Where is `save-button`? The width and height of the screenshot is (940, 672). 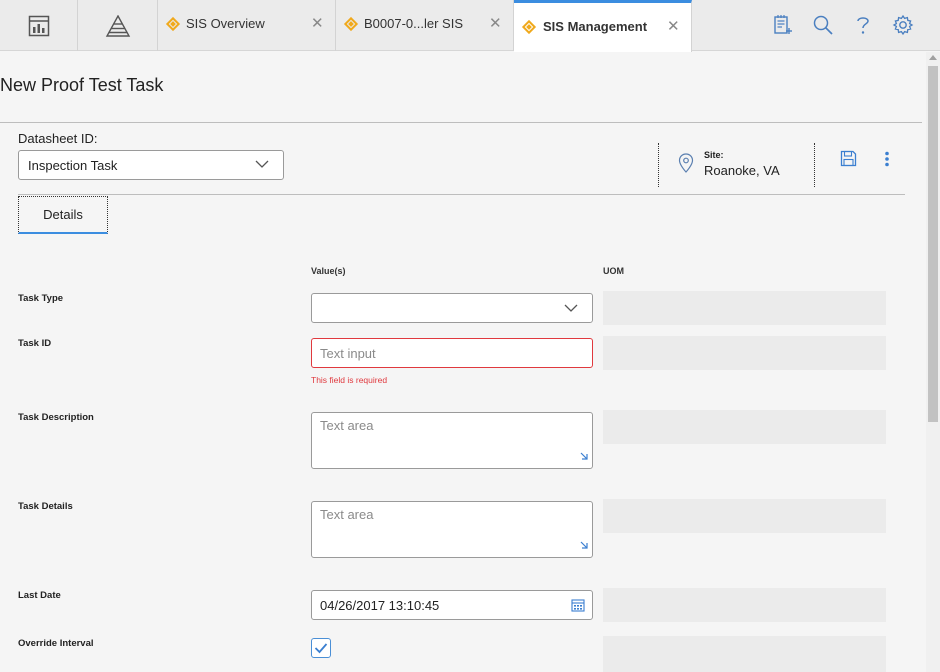
save-button is located at coordinates (848, 161).